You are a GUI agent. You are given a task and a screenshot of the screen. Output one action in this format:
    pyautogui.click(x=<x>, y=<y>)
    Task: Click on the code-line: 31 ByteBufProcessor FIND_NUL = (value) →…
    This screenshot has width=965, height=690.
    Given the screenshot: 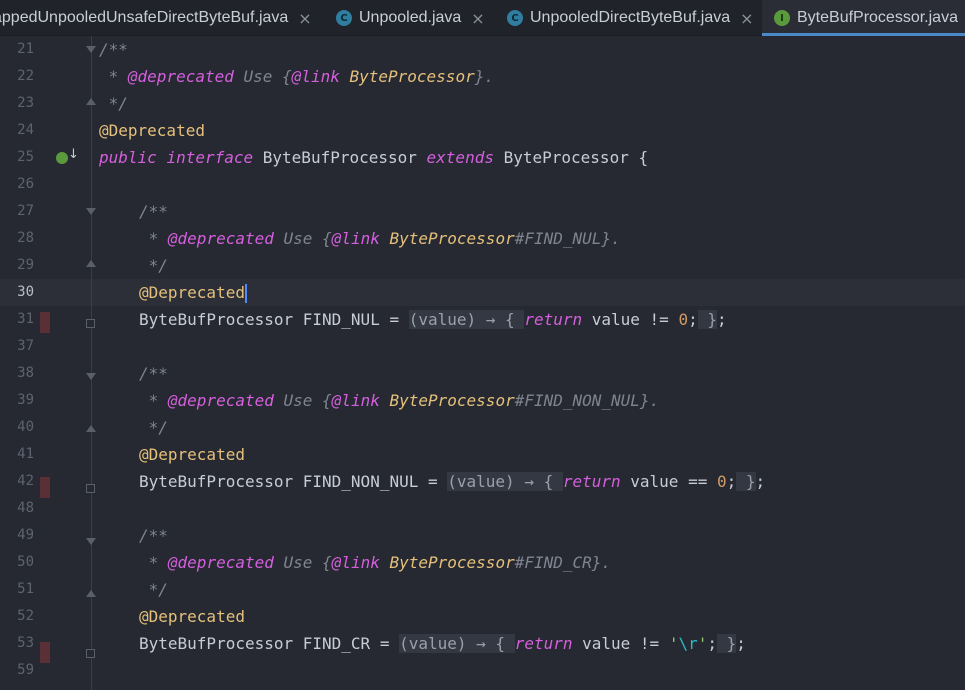 What is the action you would take?
    pyautogui.click(x=482, y=319)
    